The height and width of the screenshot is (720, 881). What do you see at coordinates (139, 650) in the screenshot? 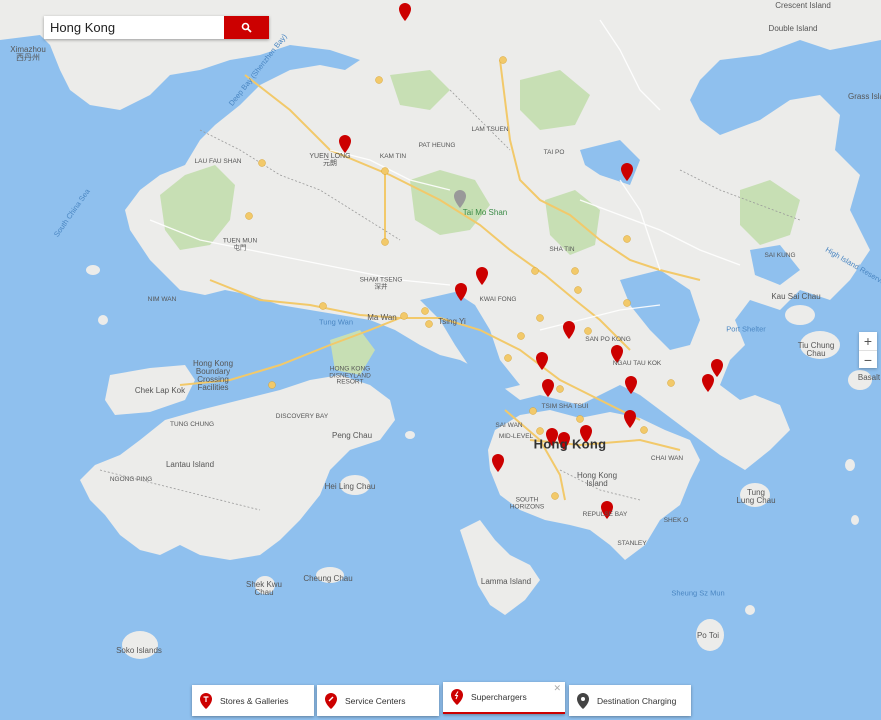
I see `map-label: Soko Islands` at bounding box center [139, 650].